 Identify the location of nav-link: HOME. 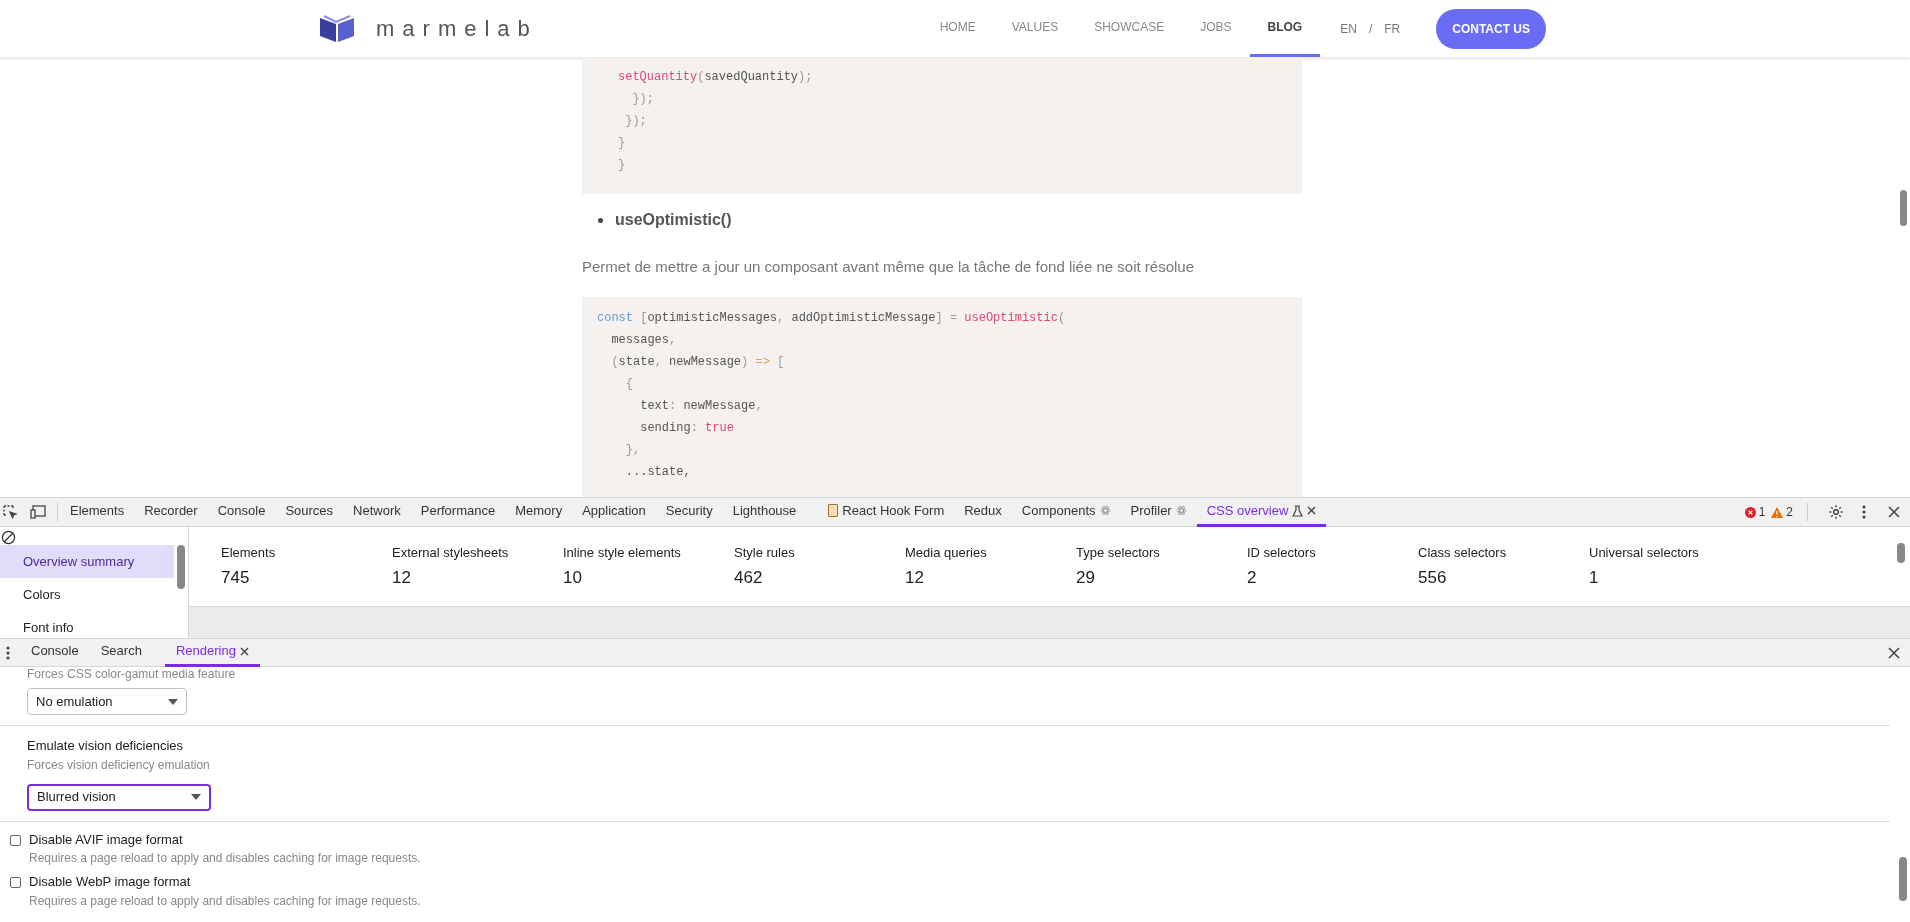
(957, 28).